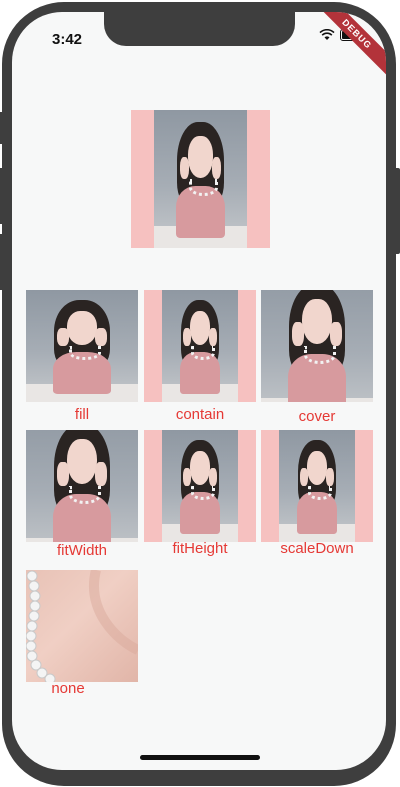 The width and height of the screenshot is (400, 787). I want to click on image-box-fitwidth, so click(82, 486).